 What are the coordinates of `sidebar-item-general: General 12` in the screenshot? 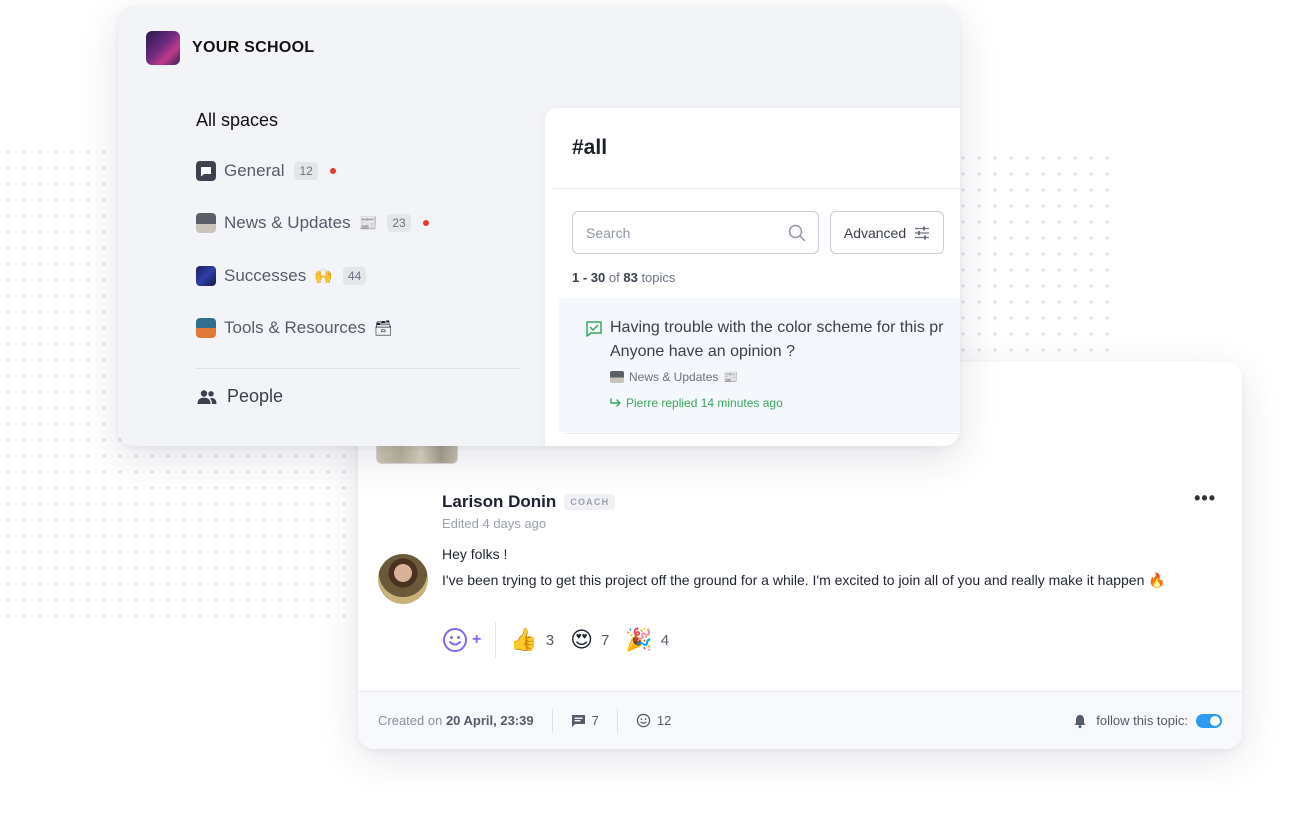 It's located at (266, 171).